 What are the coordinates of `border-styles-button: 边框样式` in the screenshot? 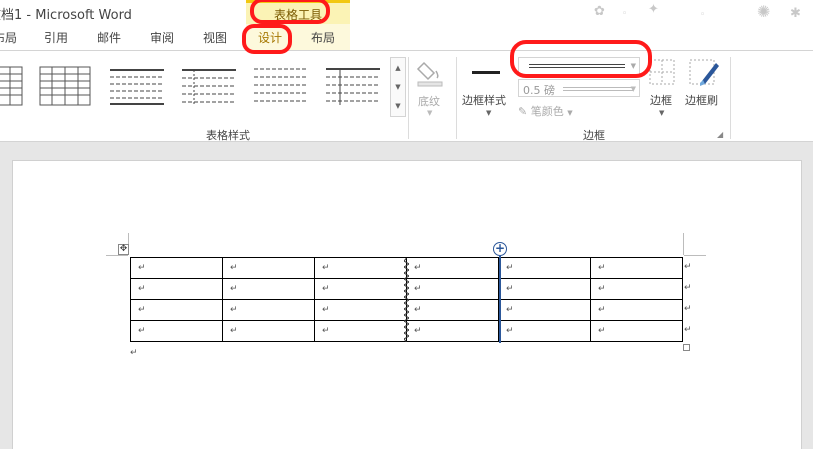 It's located at (484, 100).